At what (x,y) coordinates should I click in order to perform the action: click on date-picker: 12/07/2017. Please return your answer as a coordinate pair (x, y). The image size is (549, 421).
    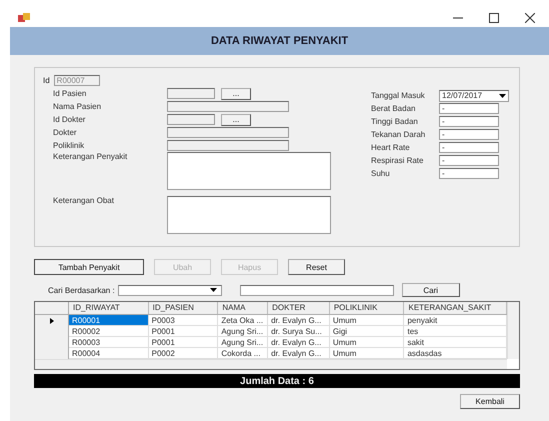
    Looking at the image, I should click on (474, 96).